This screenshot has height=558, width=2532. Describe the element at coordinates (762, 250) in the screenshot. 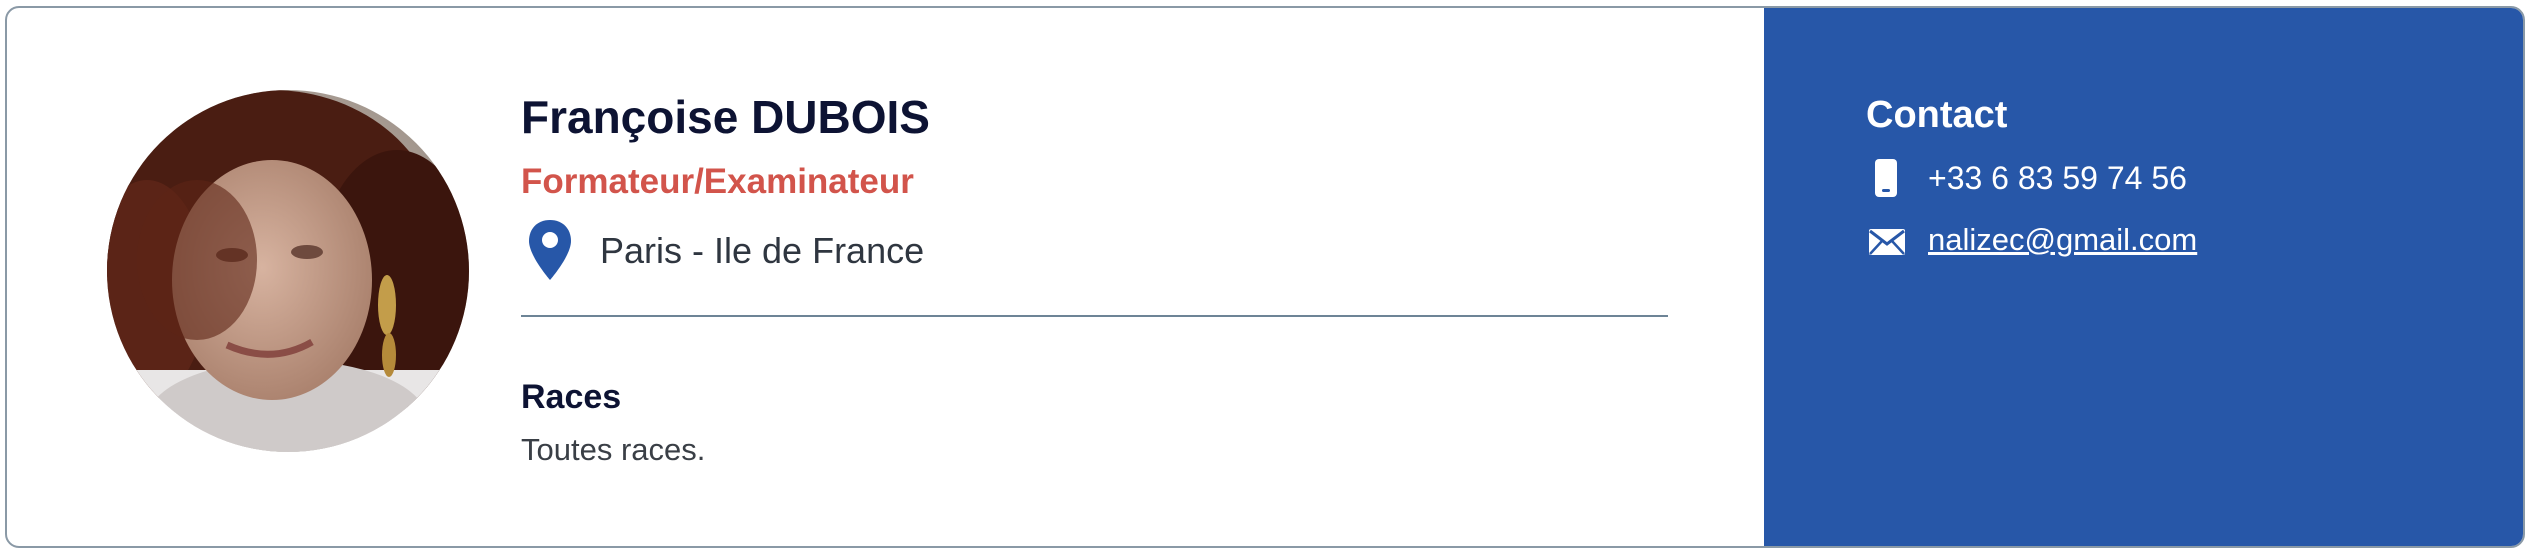

I see `profile-location: Paris - Ile de France` at that location.